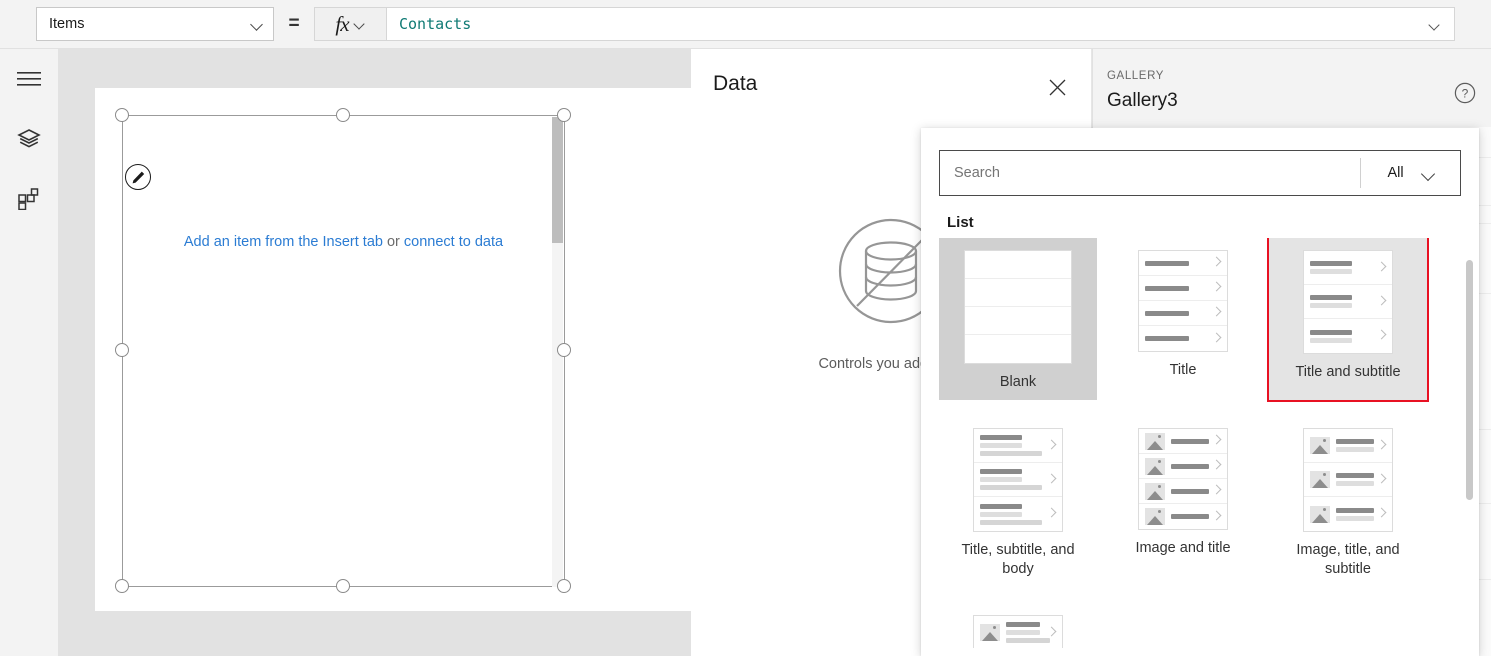 Image resolution: width=1491 pixels, height=656 pixels. I want to click on help-circle-icon: ?, so click(1466, 94).